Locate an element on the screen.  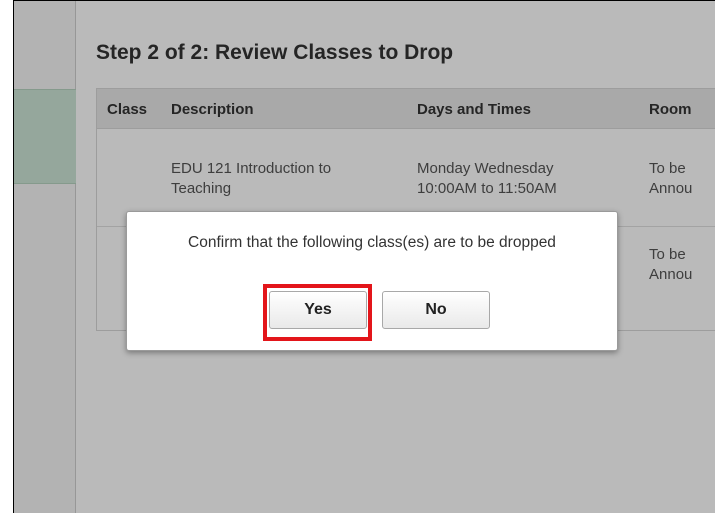
annotation-highlight-box is located at coordinates (317, 312).